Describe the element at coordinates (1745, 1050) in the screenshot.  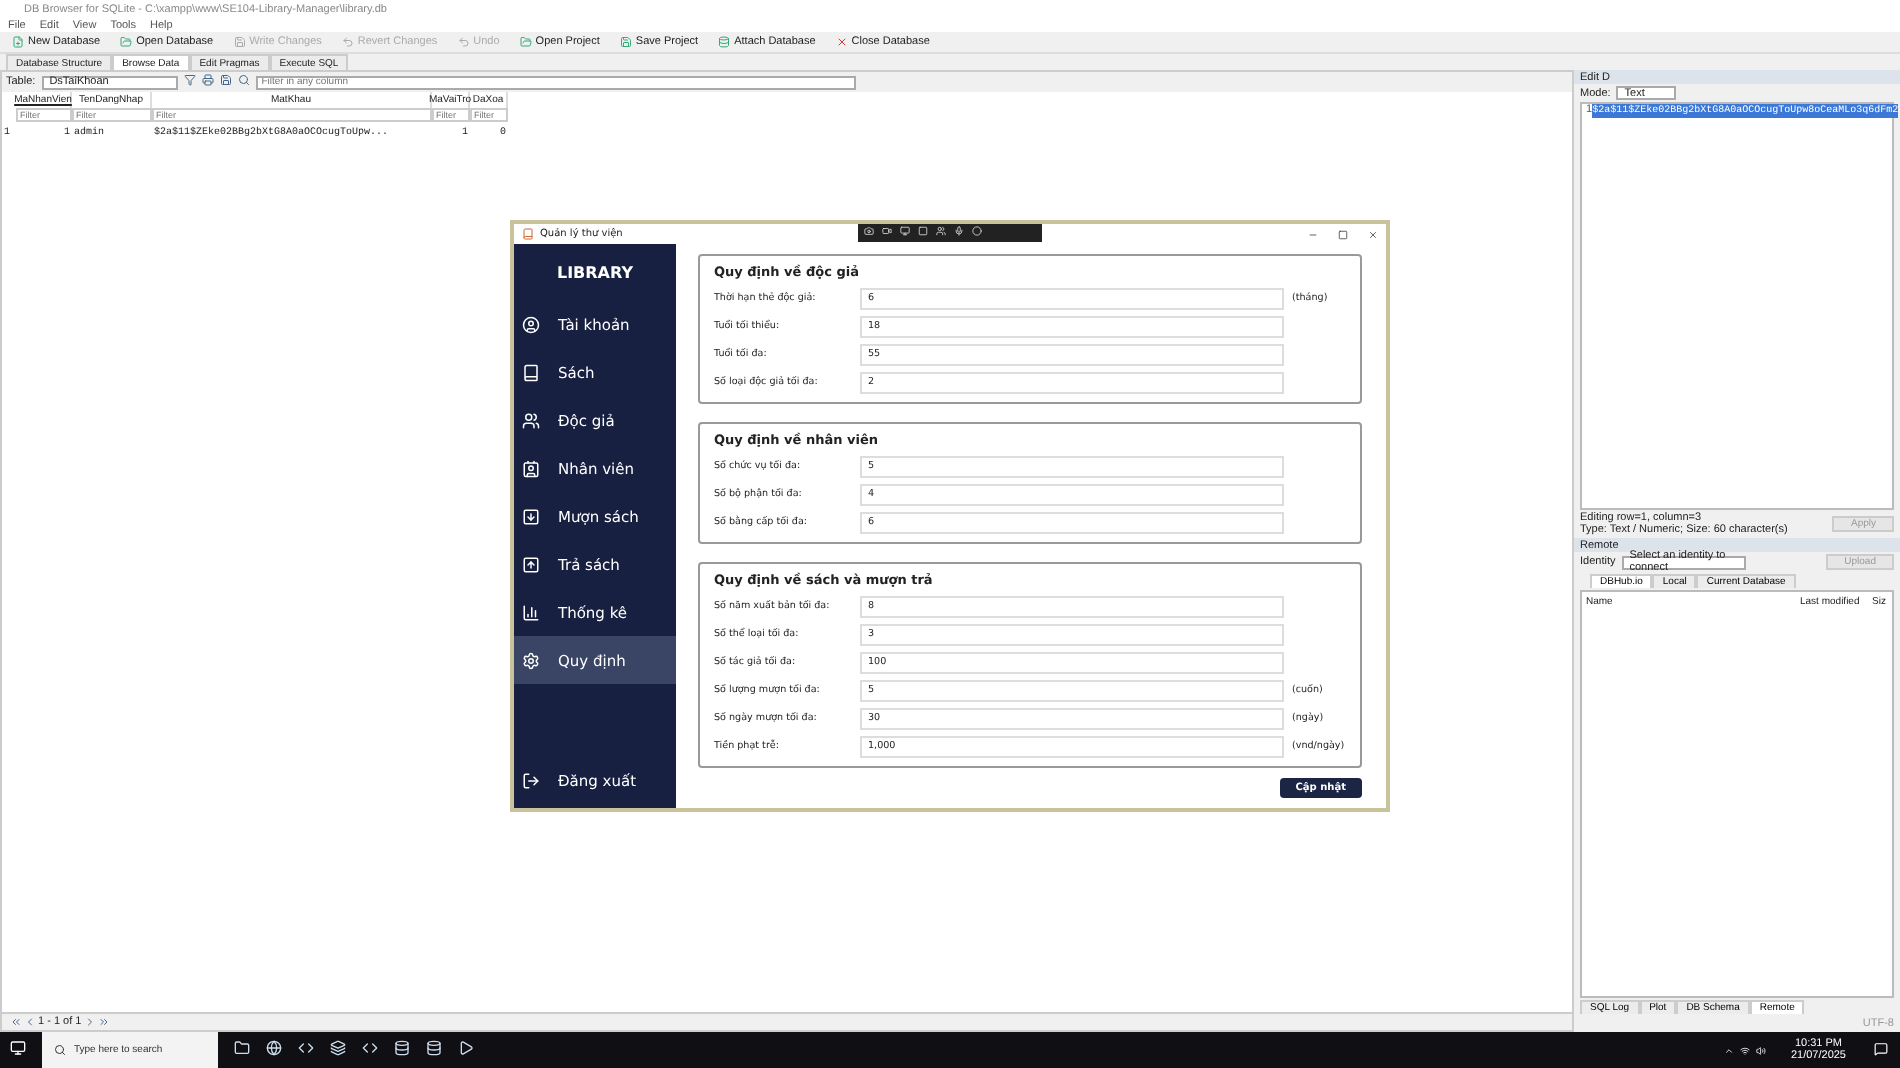
I see `network-icon` at that location.